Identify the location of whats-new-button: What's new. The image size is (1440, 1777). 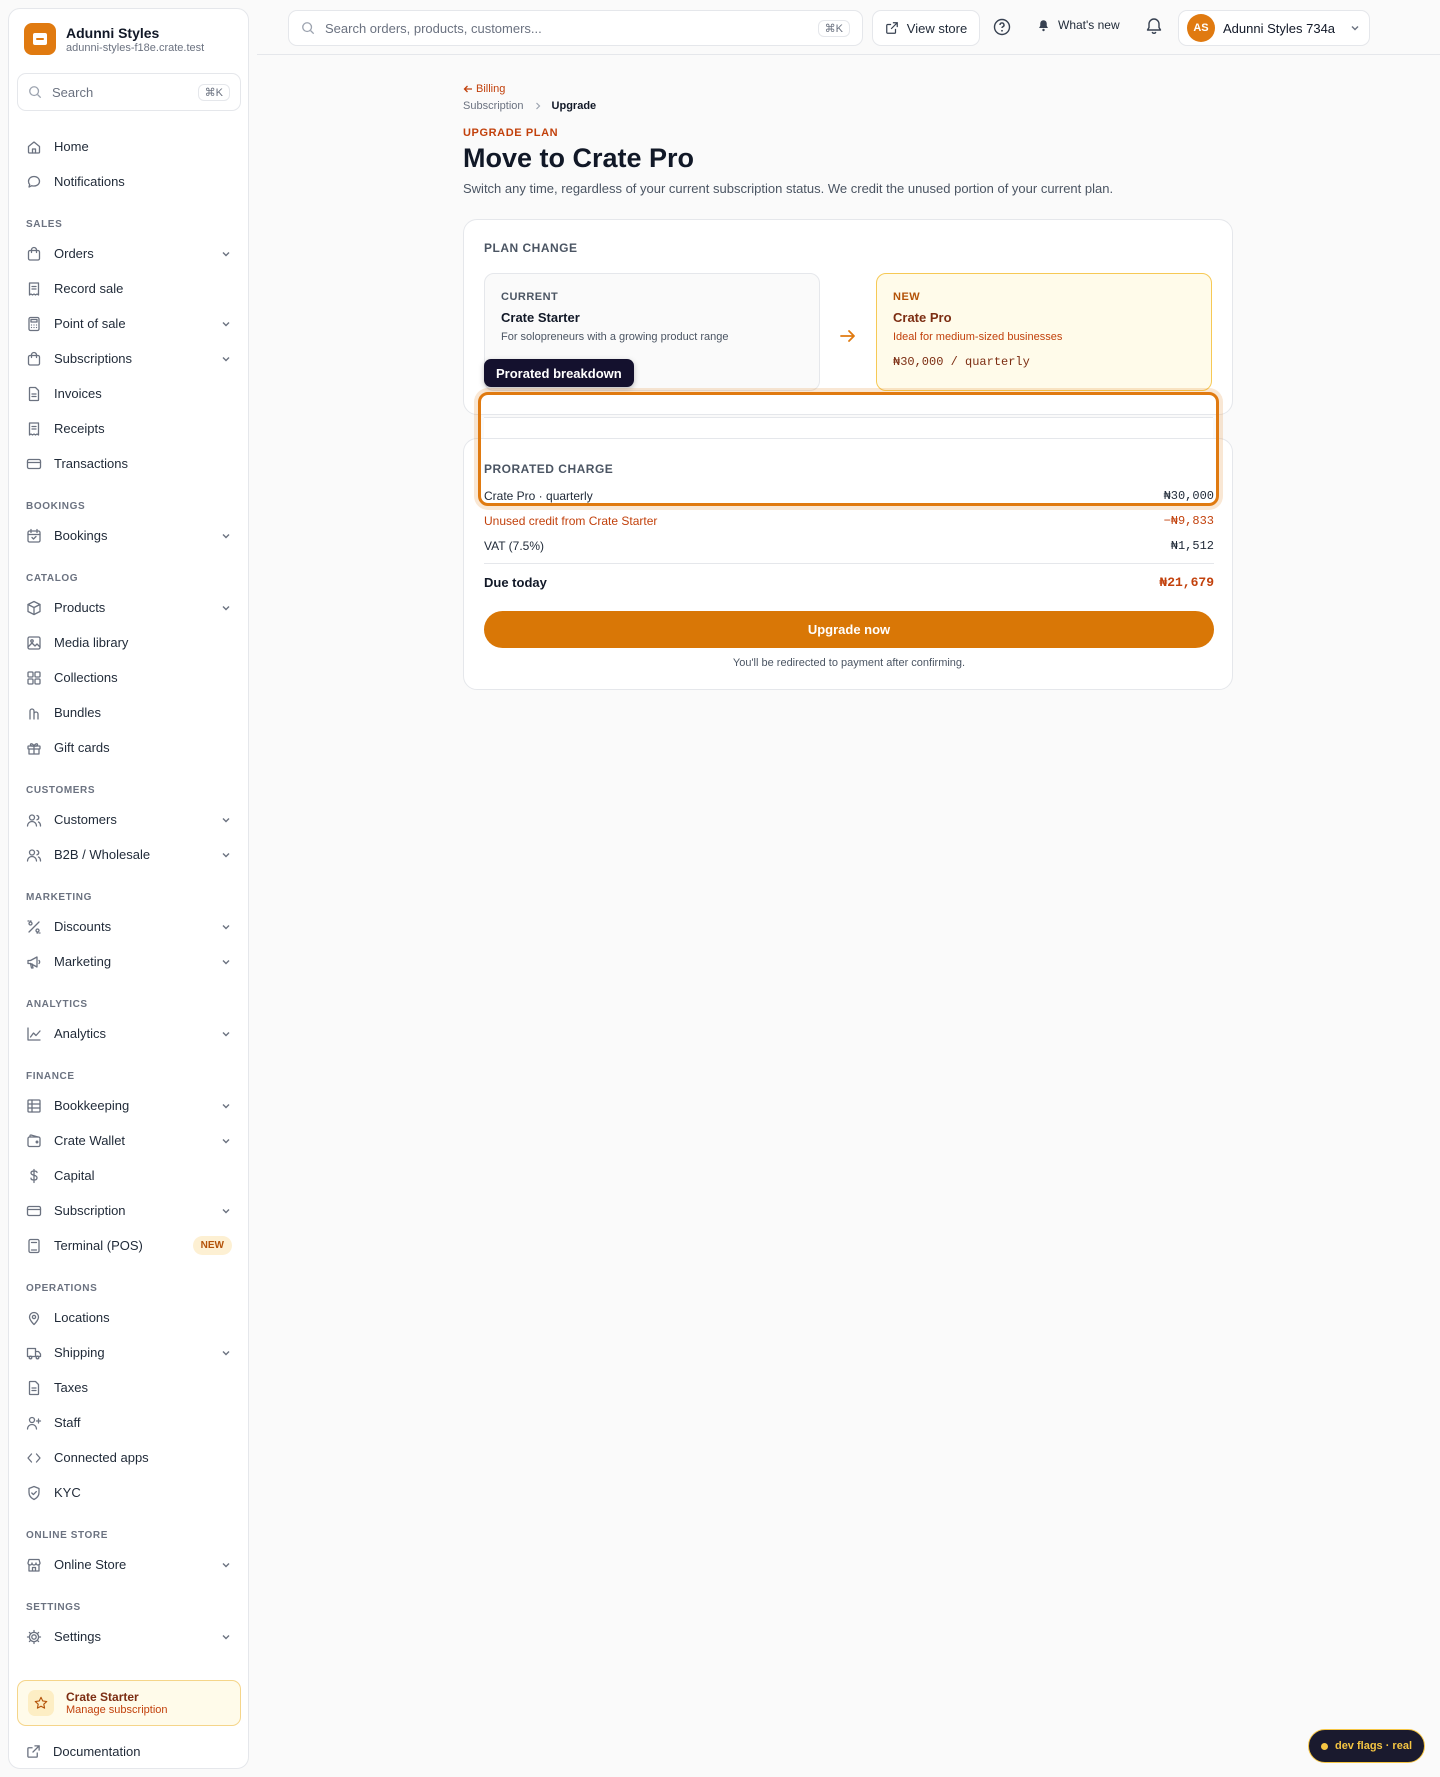
(1078, 25).